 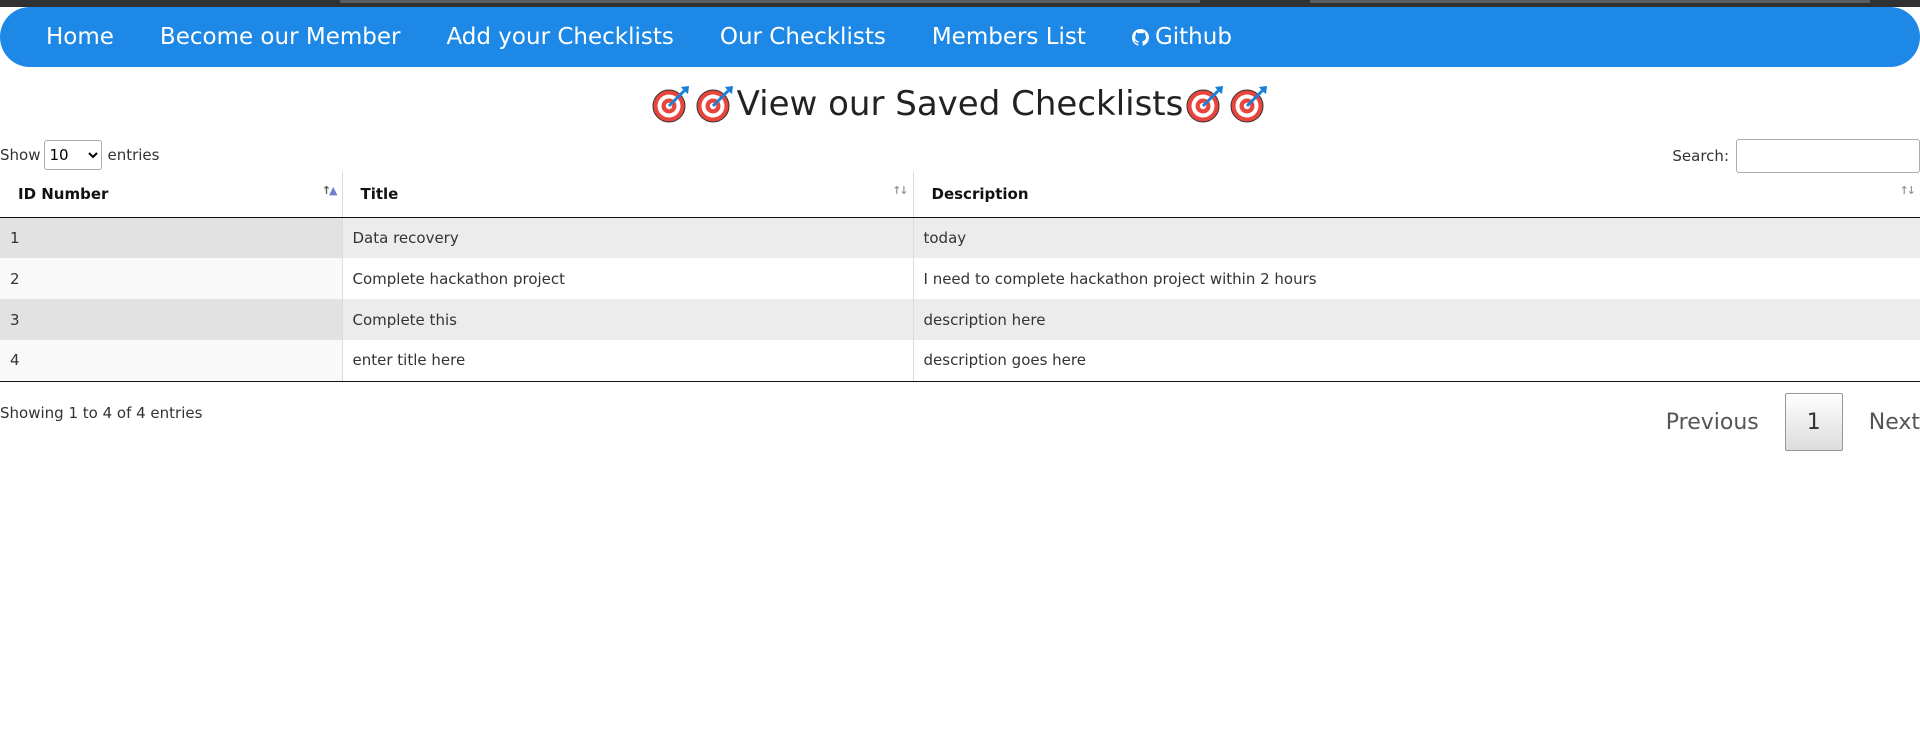 I want to click on column-header-label: ID Number, so click(x=63, y=194).